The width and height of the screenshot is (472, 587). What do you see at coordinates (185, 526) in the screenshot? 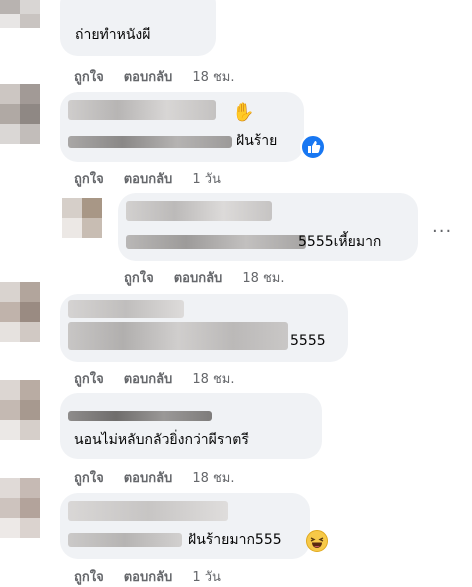
I see `comment-bubble: ฝันร้ายมาก555` at bounding box center [185, 526].